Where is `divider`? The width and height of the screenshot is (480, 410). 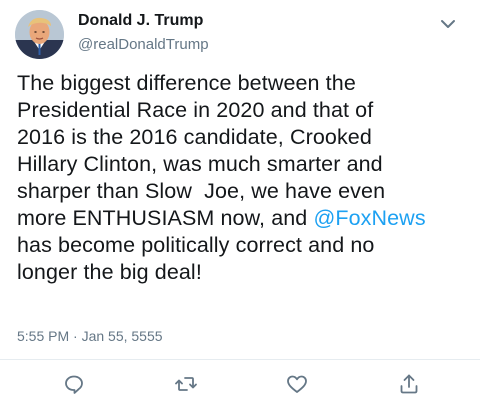
divider is located at coordinates (240, 359).